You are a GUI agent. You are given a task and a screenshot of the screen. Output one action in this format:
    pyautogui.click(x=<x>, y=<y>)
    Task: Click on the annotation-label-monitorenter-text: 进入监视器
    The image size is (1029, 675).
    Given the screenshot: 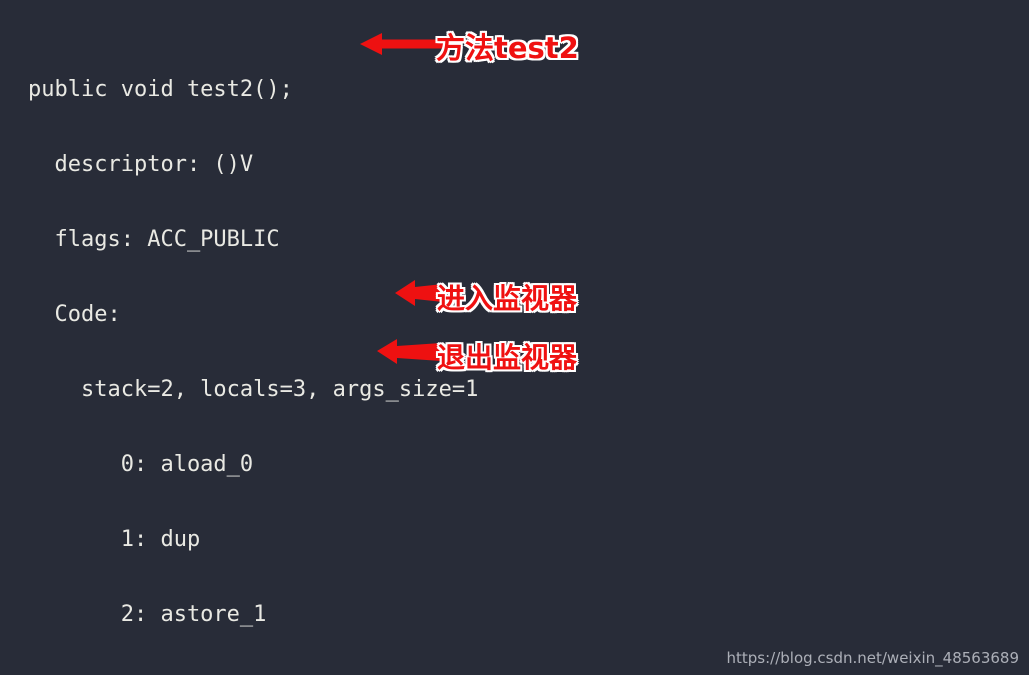 What is the action you would take?
    pyautogui.click(x=507, y=298)
    